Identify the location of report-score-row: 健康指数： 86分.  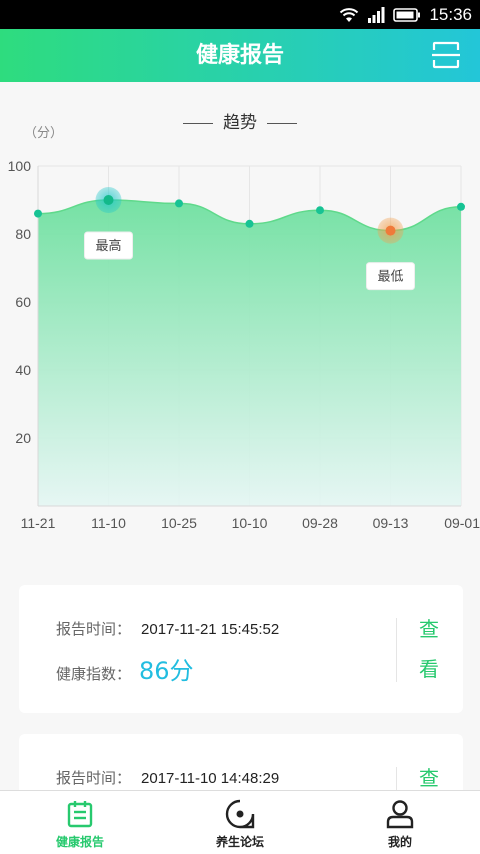
(125, 668).